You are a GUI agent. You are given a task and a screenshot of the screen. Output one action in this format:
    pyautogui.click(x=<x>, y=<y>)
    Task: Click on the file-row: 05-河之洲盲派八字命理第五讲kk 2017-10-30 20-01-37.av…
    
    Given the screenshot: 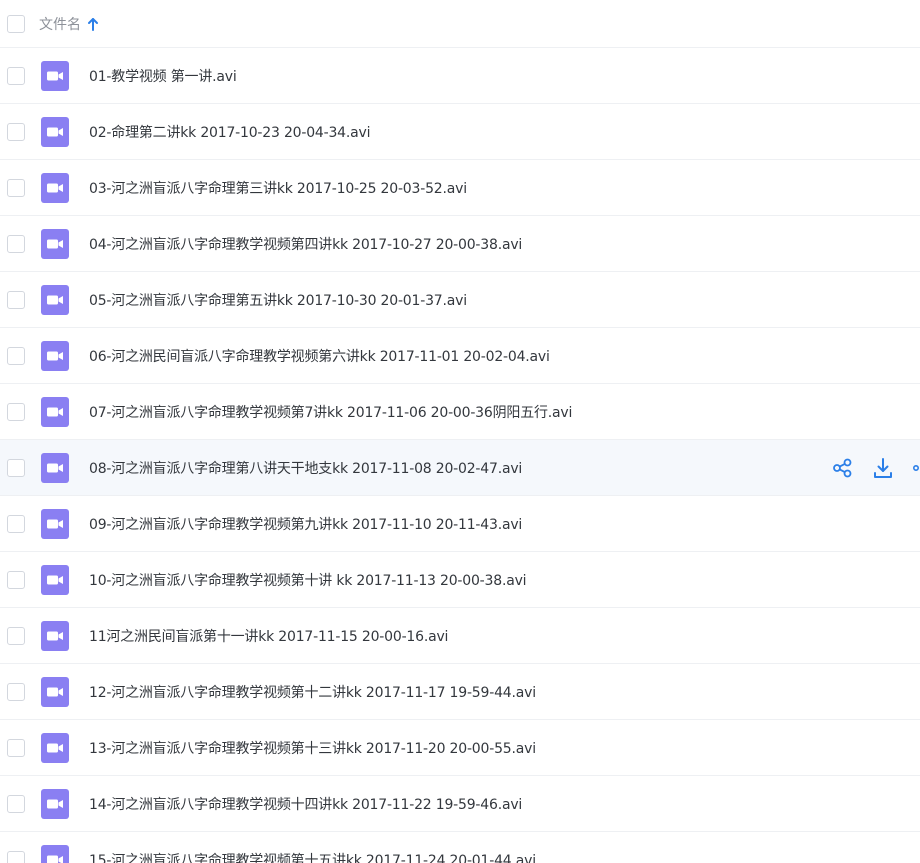 What is the action you would take?
    pyautogui.click(x=460, y=300)
    